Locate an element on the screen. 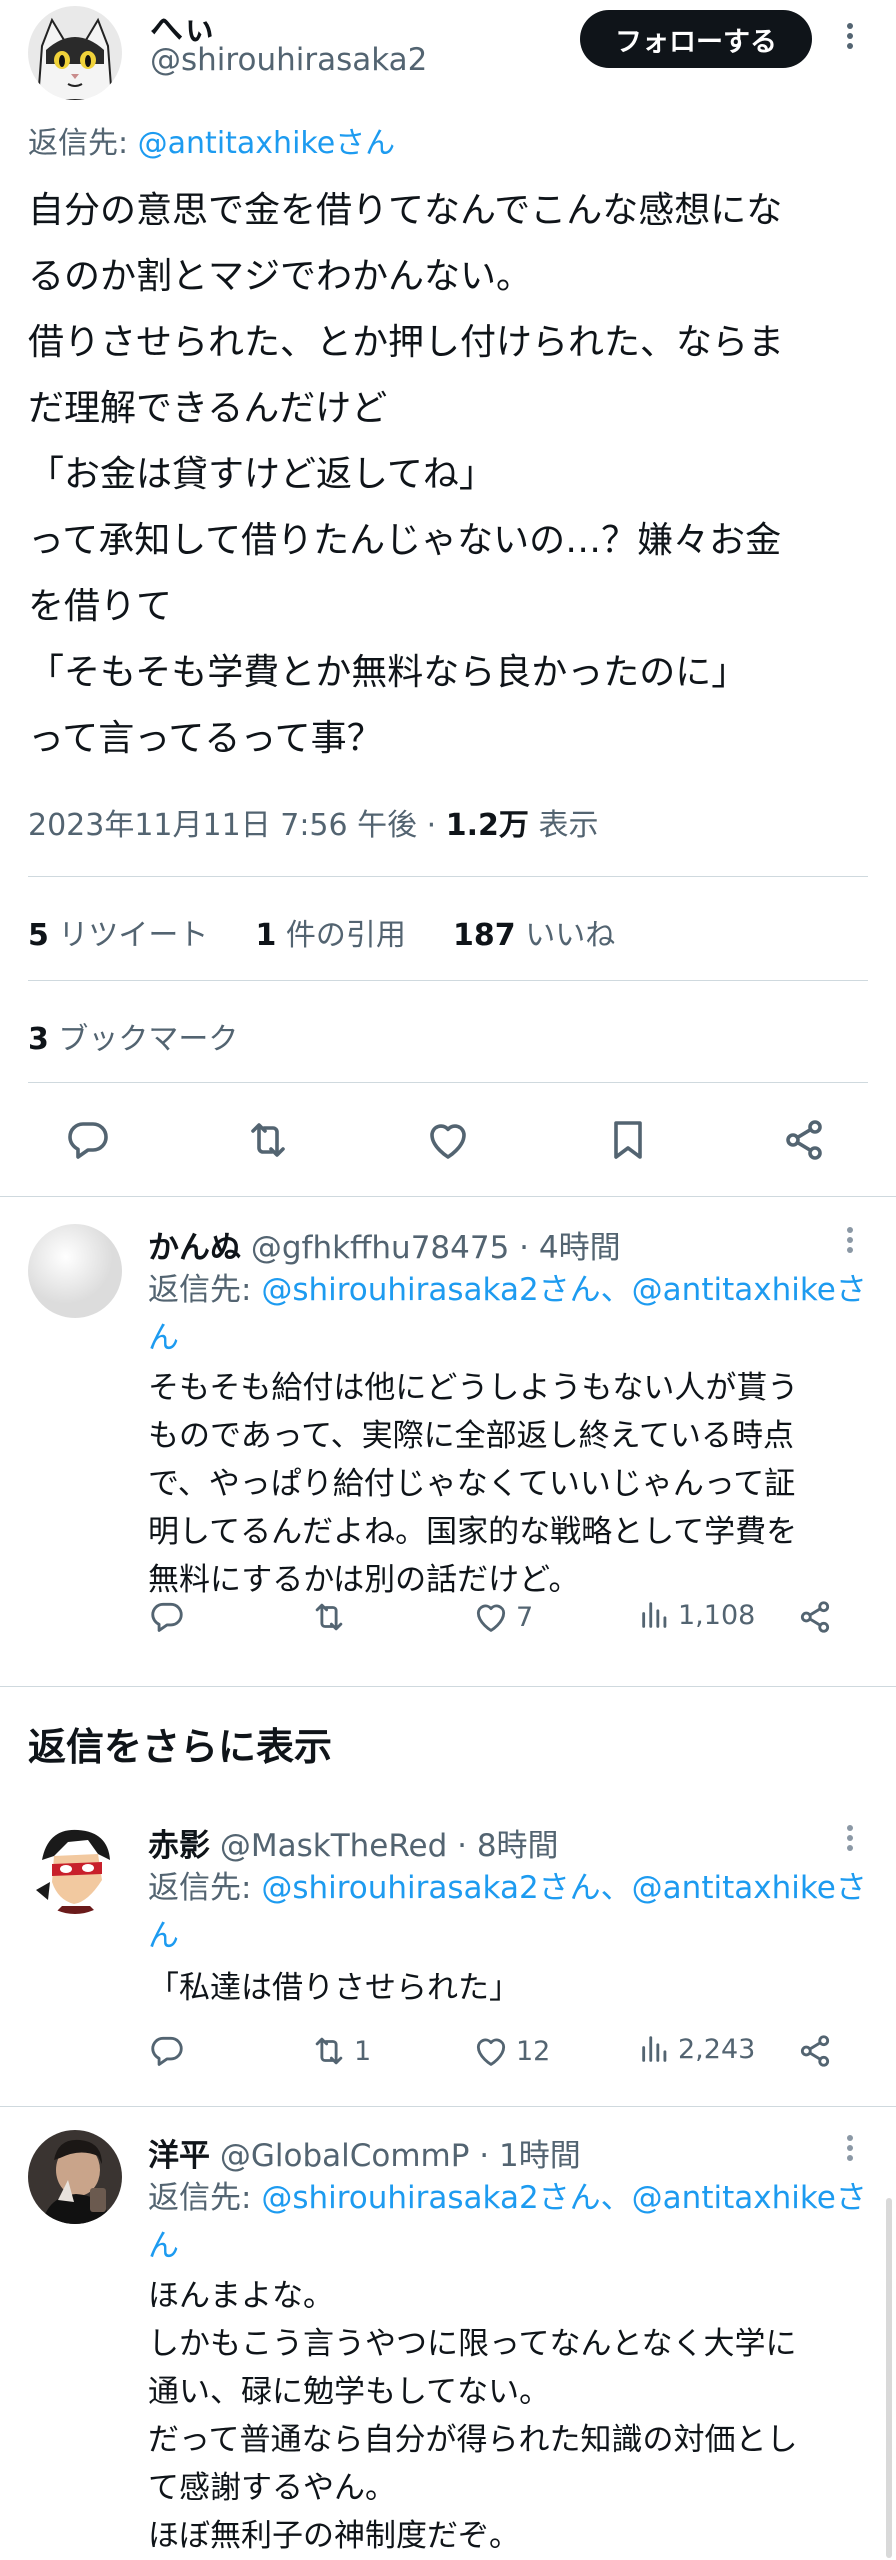 This screenshot has height=2560, width=896. bookmark-icon is located at coordinates (628, 1140).